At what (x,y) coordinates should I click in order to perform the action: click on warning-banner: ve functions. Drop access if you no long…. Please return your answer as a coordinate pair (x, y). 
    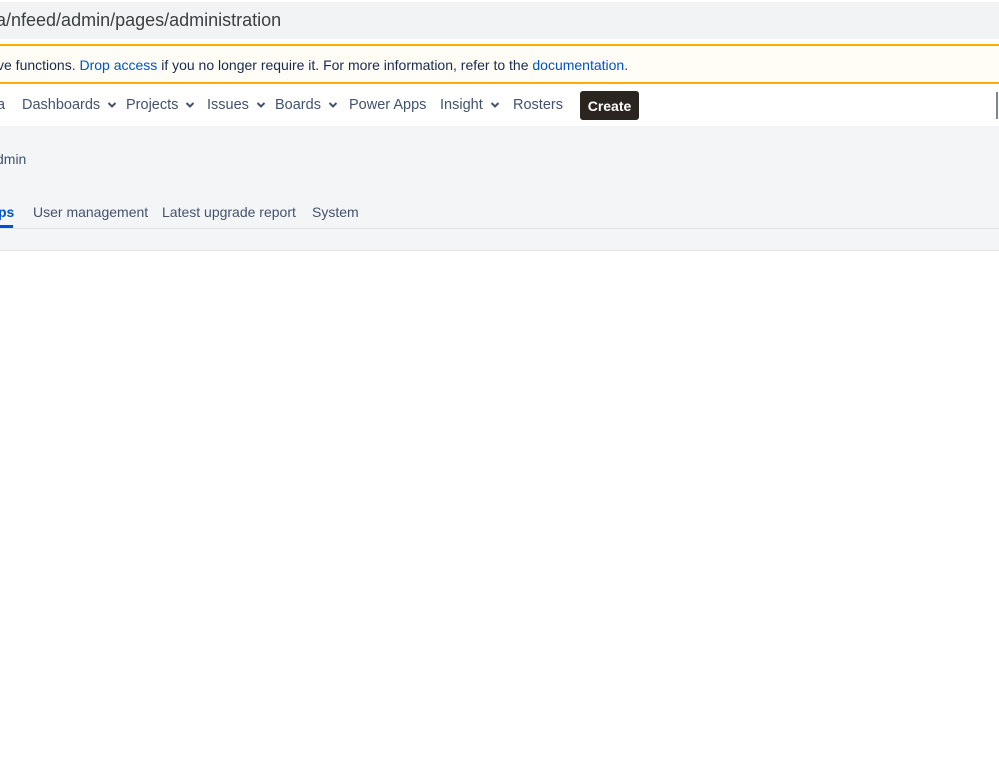
    Looking at the image, I should click on (499, 64).